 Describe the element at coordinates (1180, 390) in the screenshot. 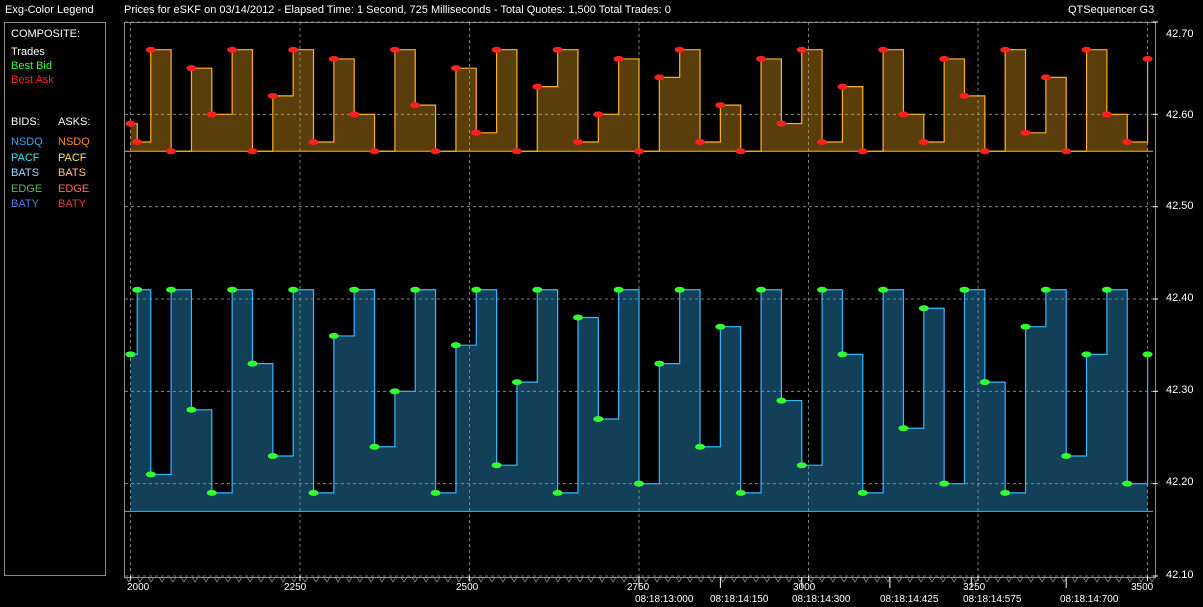

I see `y-tick-label: 42.30` at that location.